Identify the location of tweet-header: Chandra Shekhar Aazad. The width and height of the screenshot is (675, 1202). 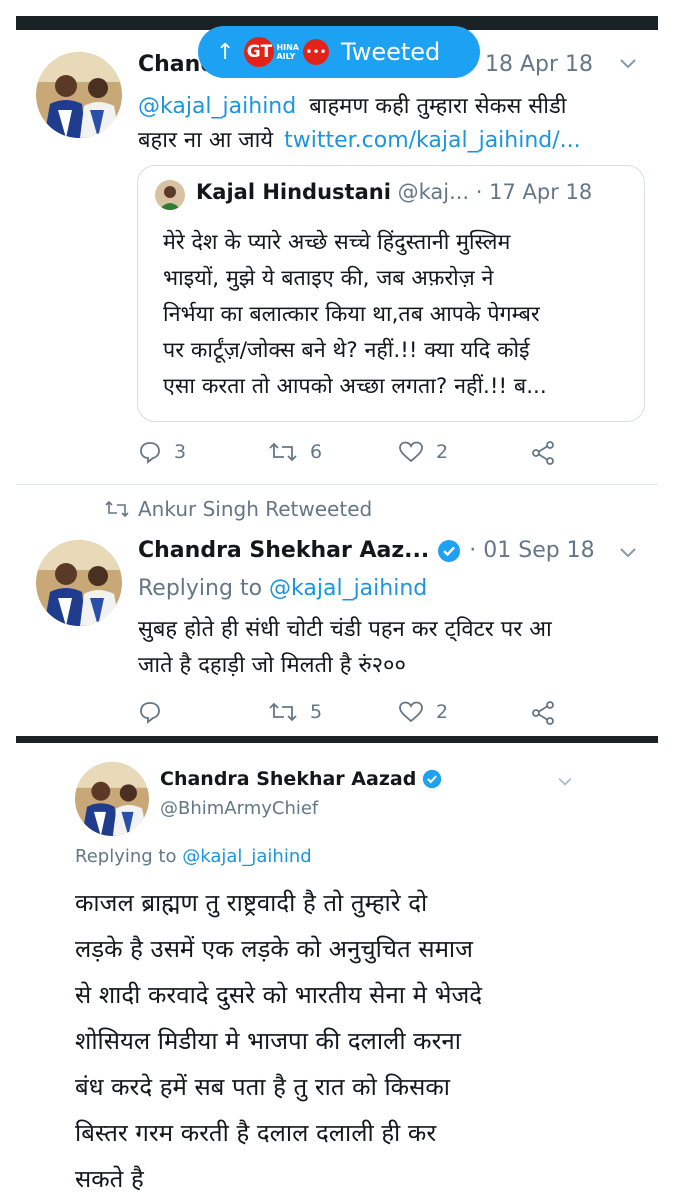
(301, 779).